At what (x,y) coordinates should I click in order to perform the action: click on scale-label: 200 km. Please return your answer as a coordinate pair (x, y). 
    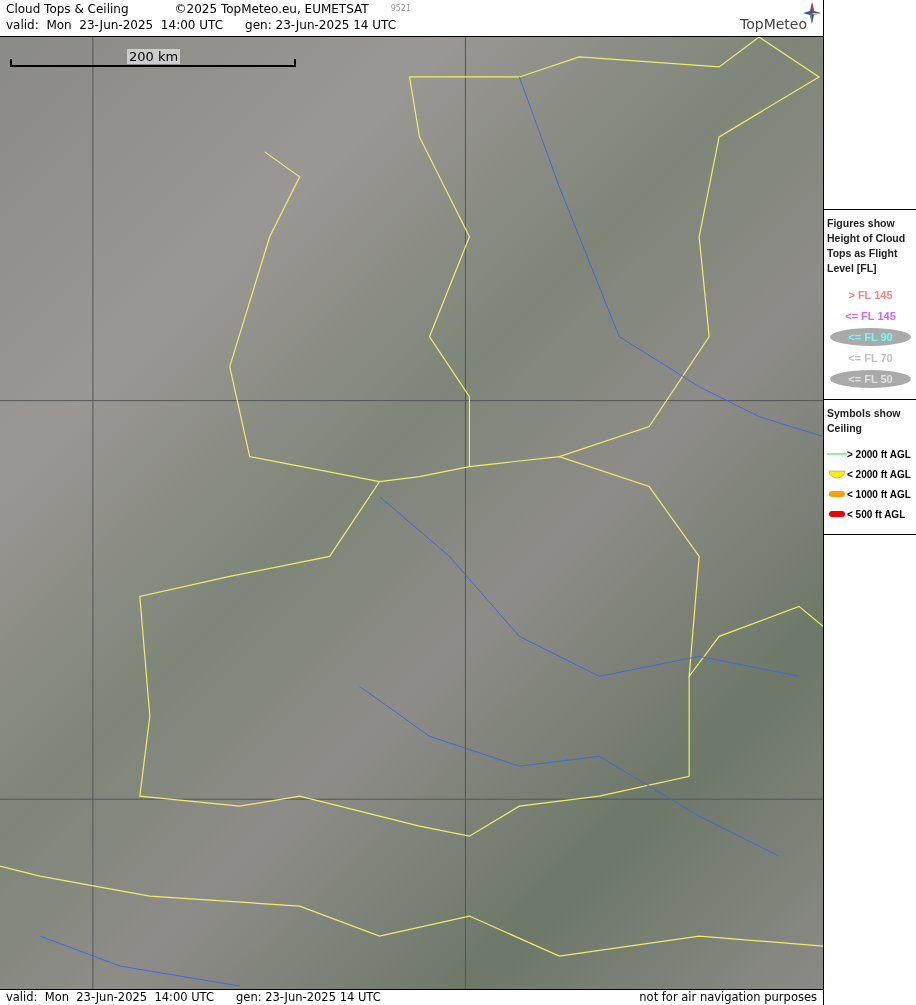
    Looking at the image, I should click on (154, 56).